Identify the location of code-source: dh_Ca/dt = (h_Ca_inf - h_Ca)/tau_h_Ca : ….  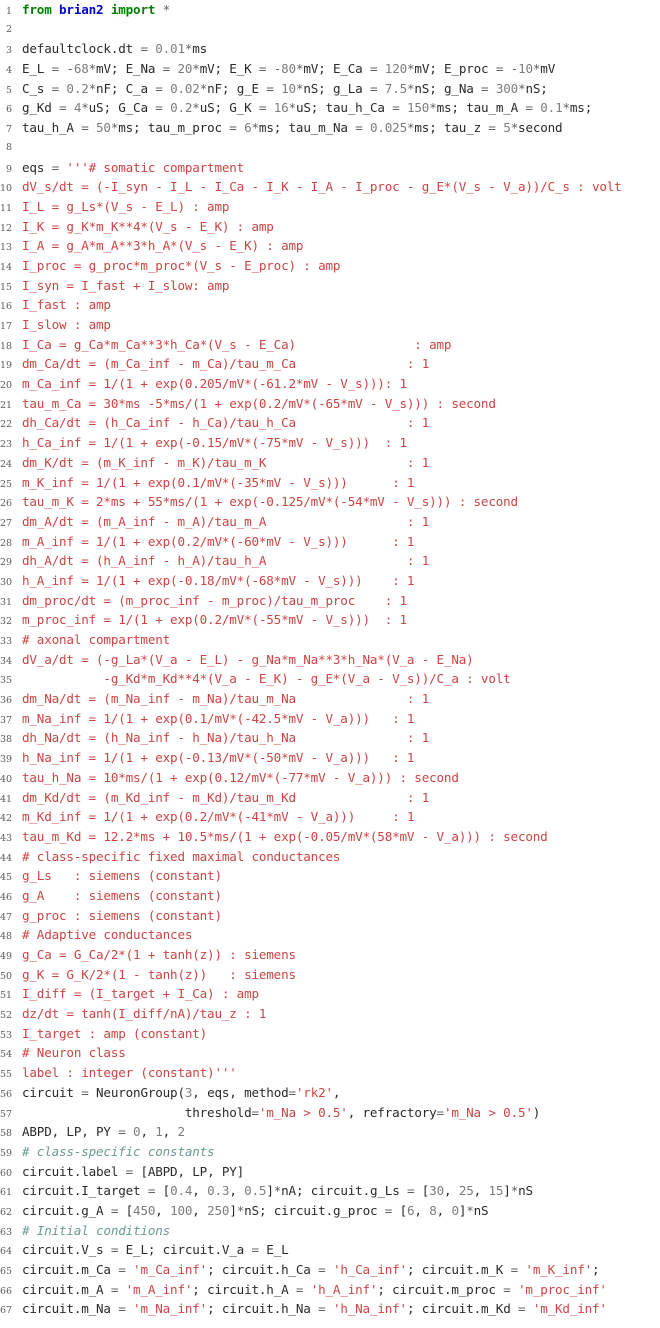
(225, 423).